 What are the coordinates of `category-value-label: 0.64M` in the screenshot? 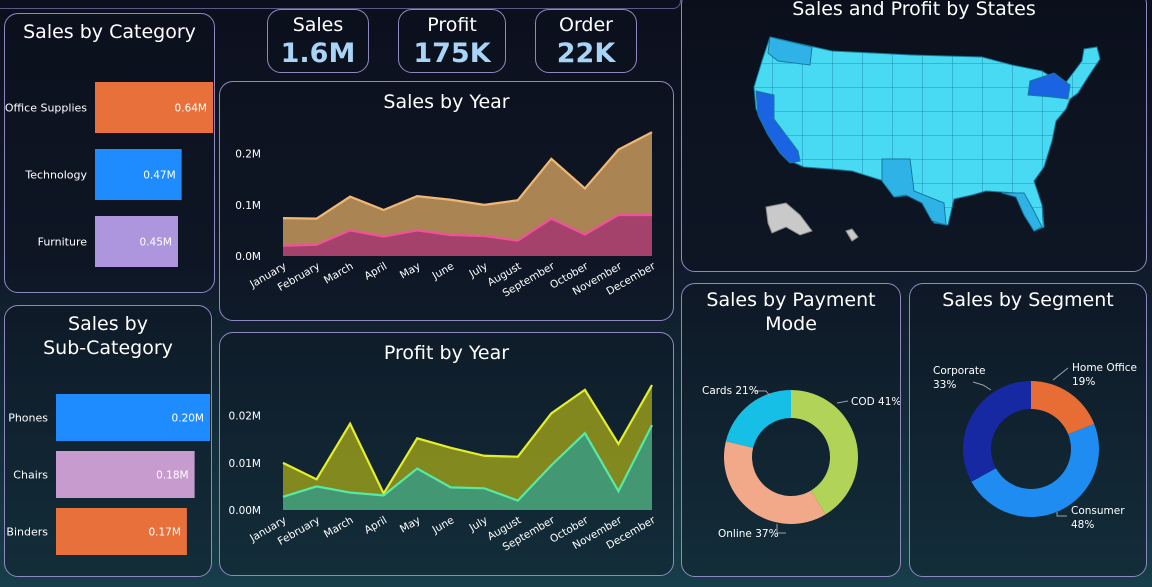 It's located at (191, 109).